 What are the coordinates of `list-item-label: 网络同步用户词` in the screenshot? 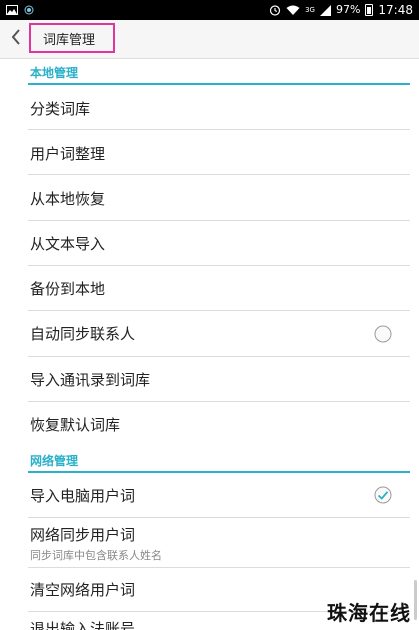 It's located at (83, 535).